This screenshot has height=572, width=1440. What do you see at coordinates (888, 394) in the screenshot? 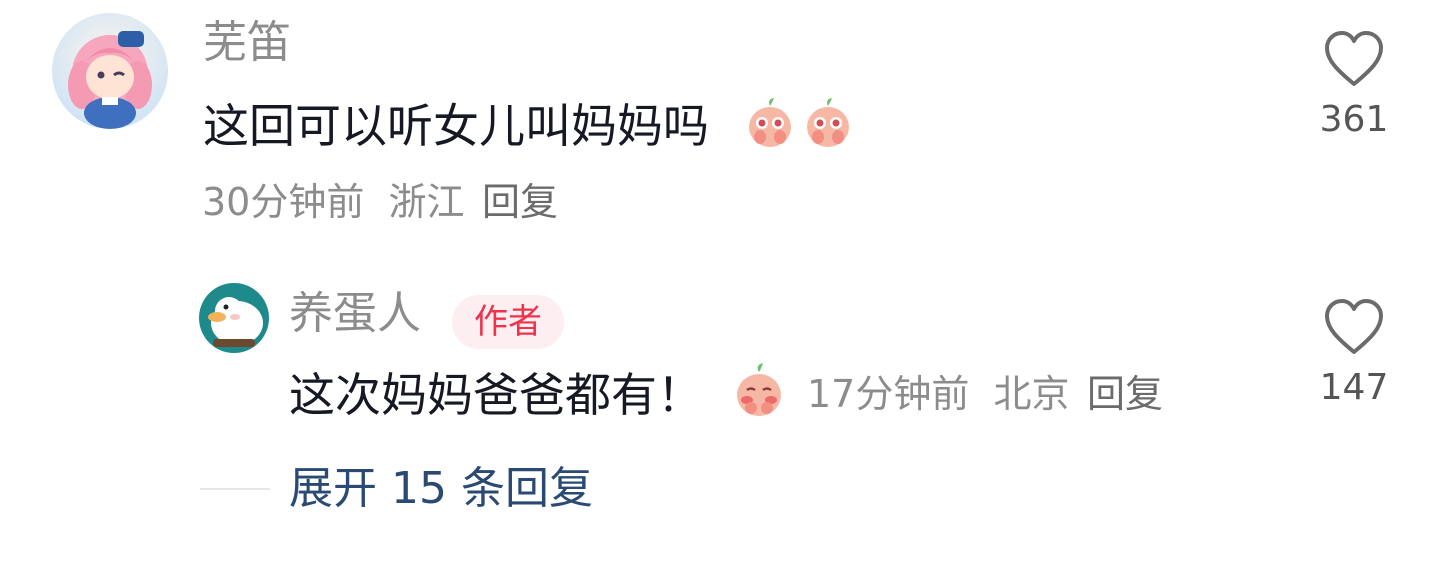
I see `reply-time: 17分钟前` at bounding box center [888, 394].